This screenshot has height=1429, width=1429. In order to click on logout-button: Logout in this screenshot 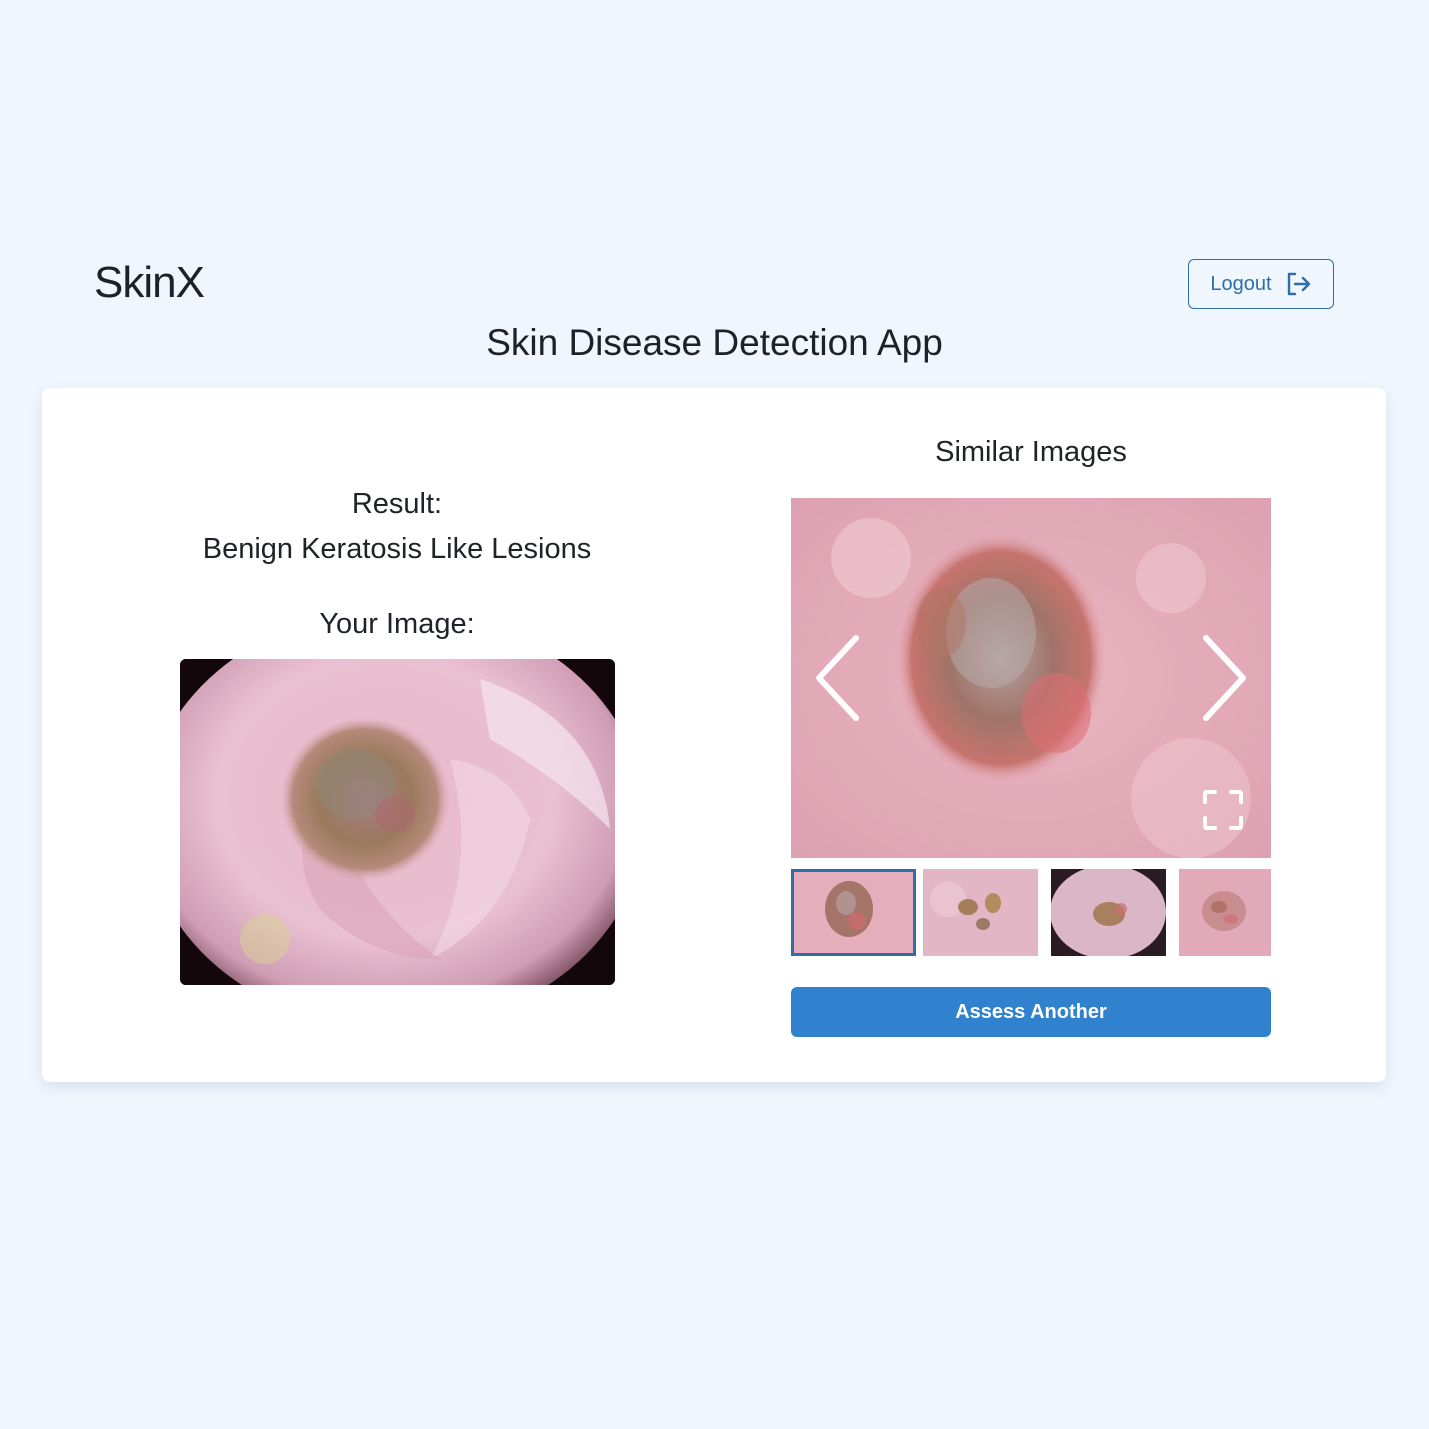, I will do `click(1261, 284)`.